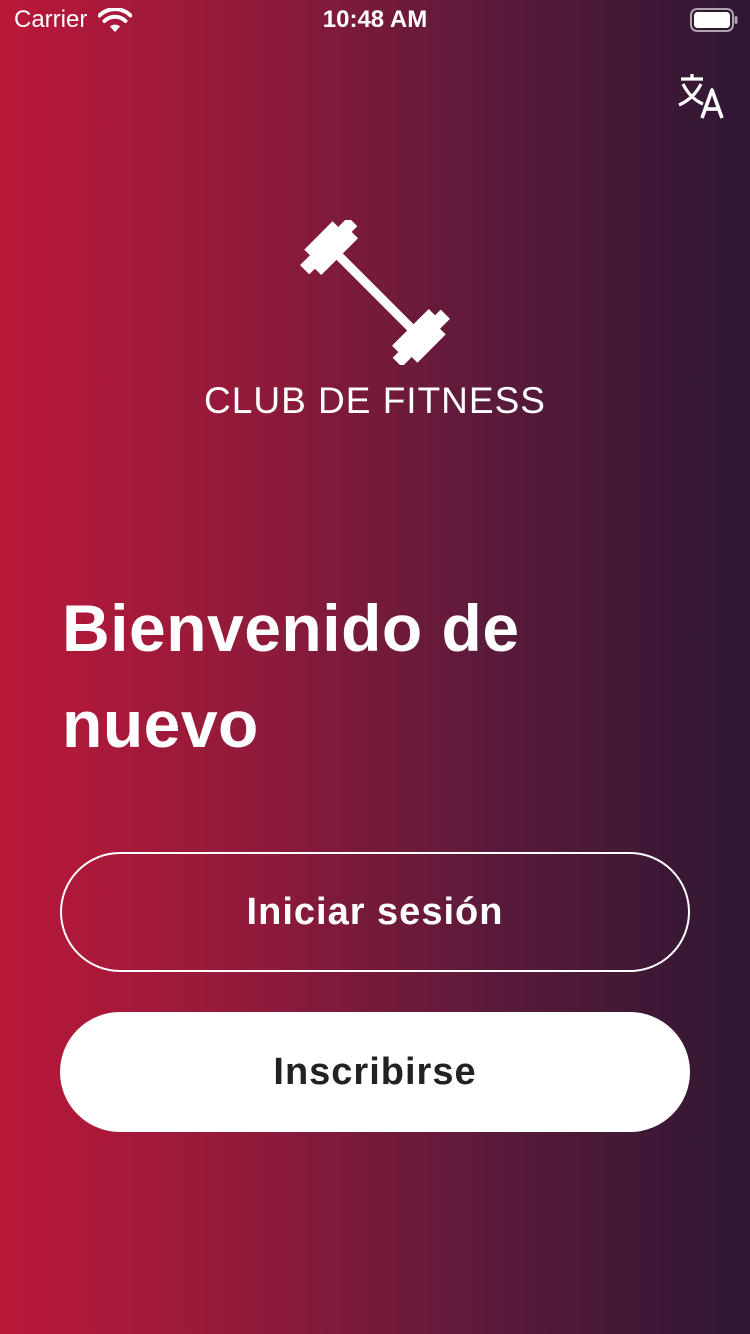 The width and height of the screenshot is (750, 1334). What do you see at coordinates (375, 292) in the screenshot?
I see `barbell-icon` at bounding box center [375, 292].